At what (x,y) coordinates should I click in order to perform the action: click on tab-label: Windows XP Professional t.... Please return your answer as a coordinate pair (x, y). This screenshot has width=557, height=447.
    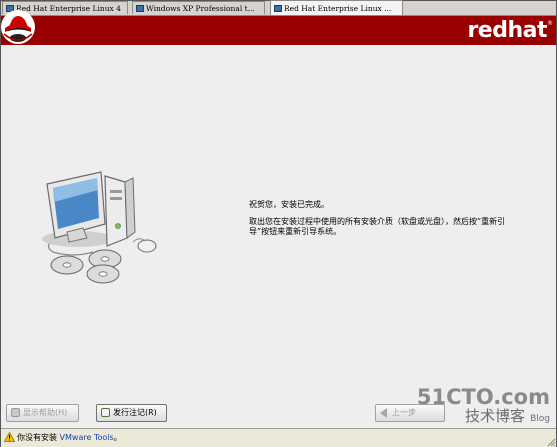
    Looking at the image, I should click on (200, 8).